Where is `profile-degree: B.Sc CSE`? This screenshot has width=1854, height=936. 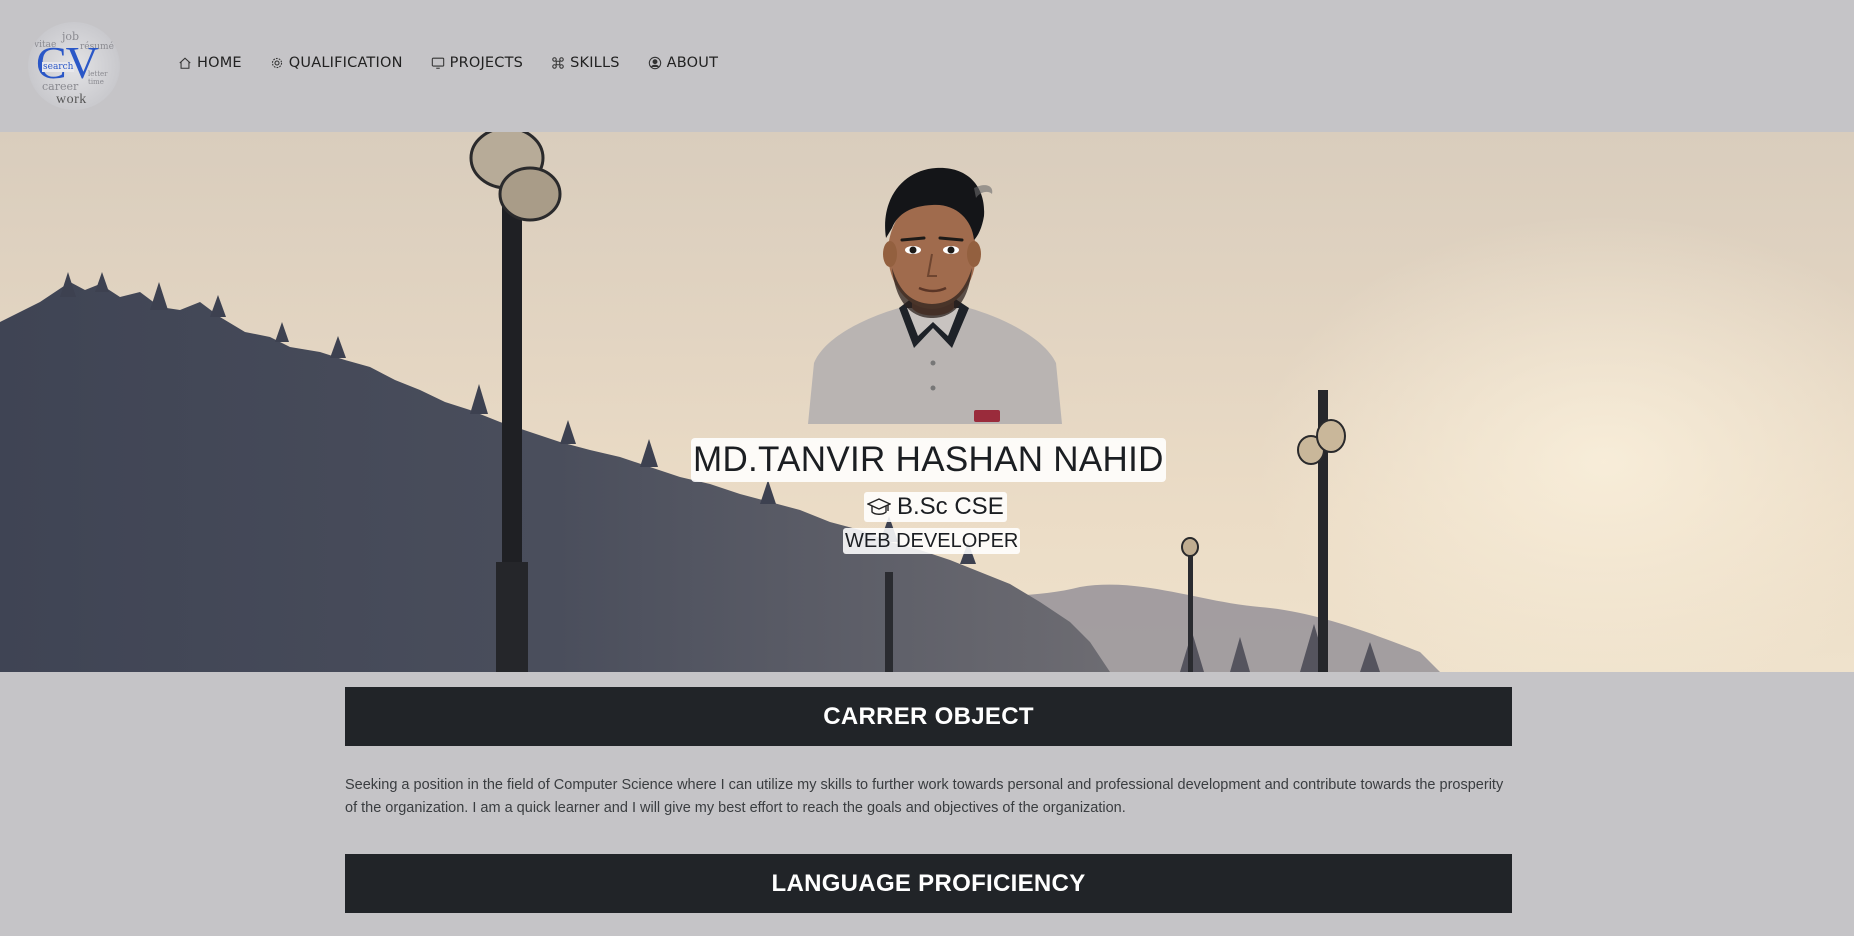 profile-degree: B.Sc CSE is located at coordinates (935, 507).